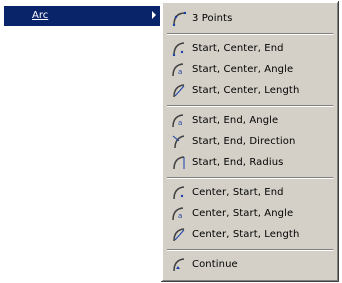 The image size is (342, 283). I want to click on menu-item-center-start-length: Center, Start, Length, so click(250, 234).